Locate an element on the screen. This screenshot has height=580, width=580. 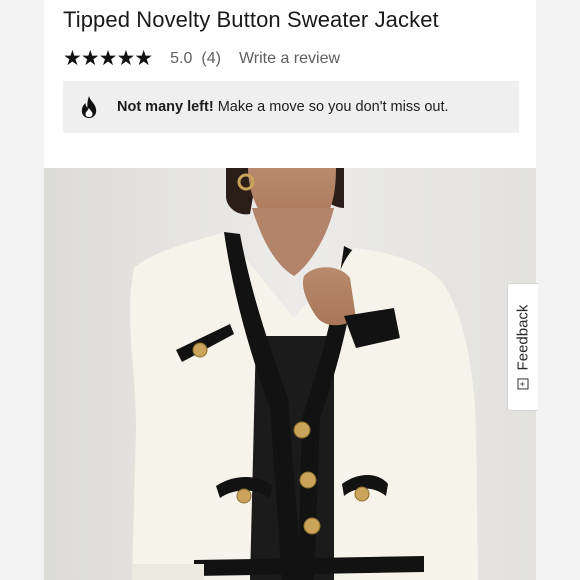
product-title: Tipped Novelty Button Sweater Jacket is located at coordinates (251, 19).